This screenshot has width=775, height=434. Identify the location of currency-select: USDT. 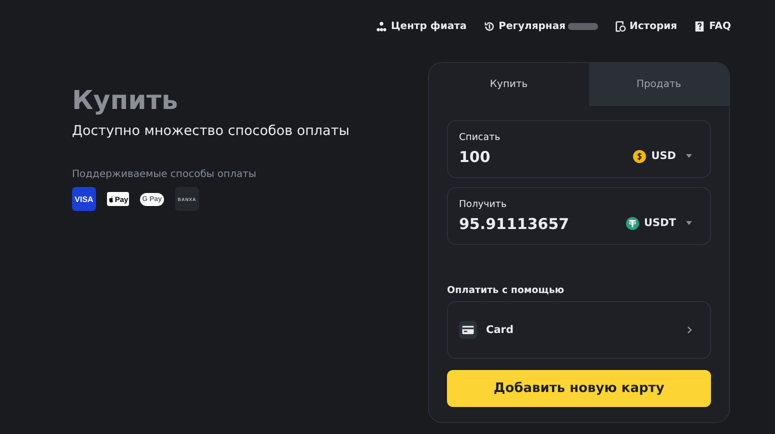
(659, 223).